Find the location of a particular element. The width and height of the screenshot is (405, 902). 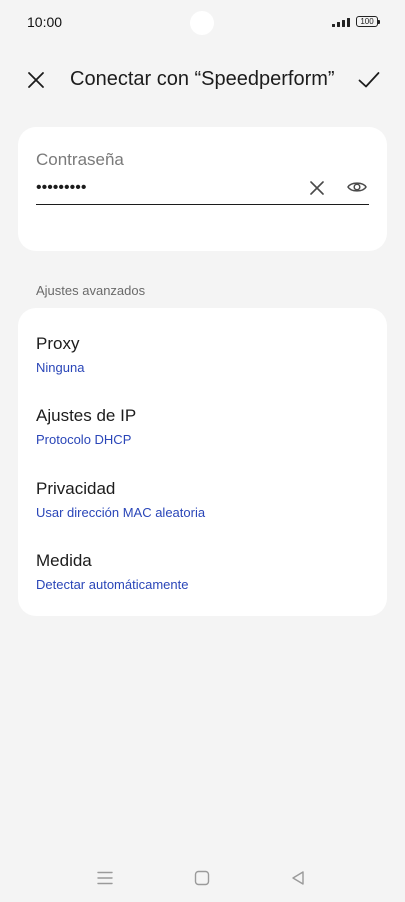

status-bar: 10:00 100 is located at coordinates (202, 23).